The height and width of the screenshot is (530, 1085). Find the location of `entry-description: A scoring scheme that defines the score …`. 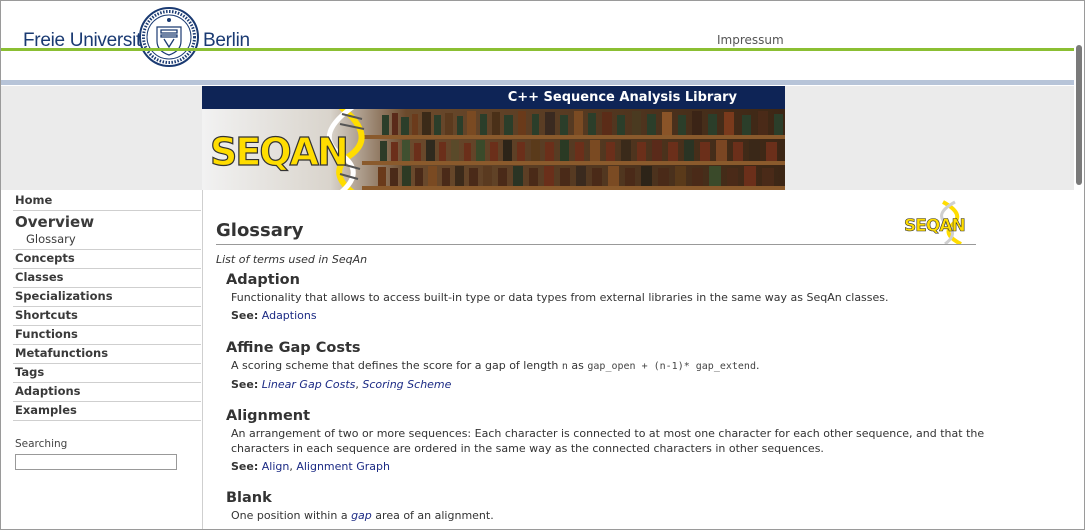

entry-description: A scoring scheme that defines the score … is located at coordinates (608, 366).